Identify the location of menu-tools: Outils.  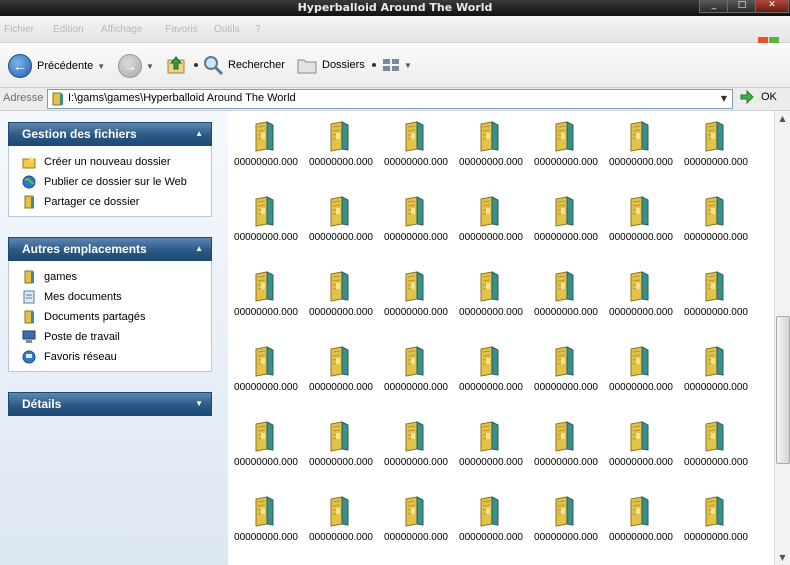
(227, 29).